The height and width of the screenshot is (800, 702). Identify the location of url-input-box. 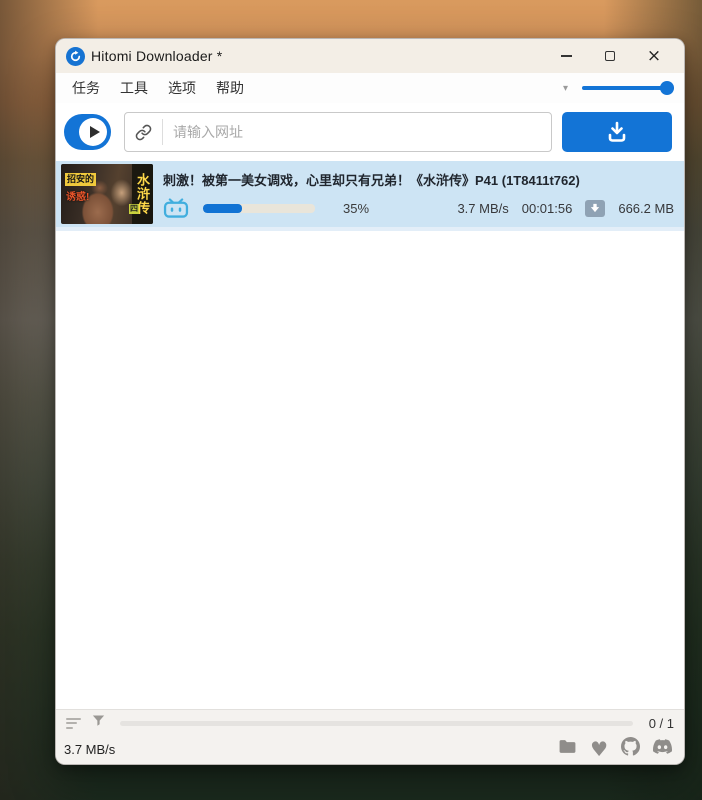
(338, 132).